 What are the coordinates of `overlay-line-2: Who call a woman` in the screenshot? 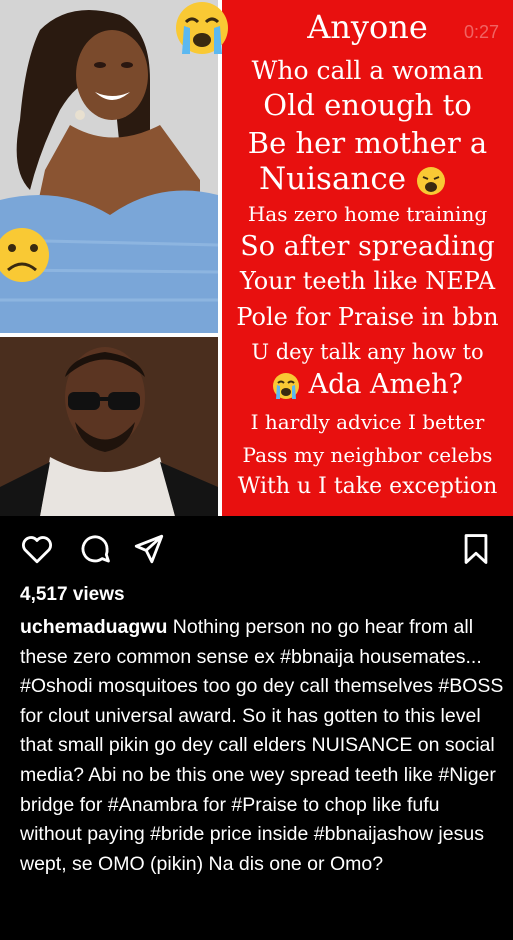 It's located at (367, 70).